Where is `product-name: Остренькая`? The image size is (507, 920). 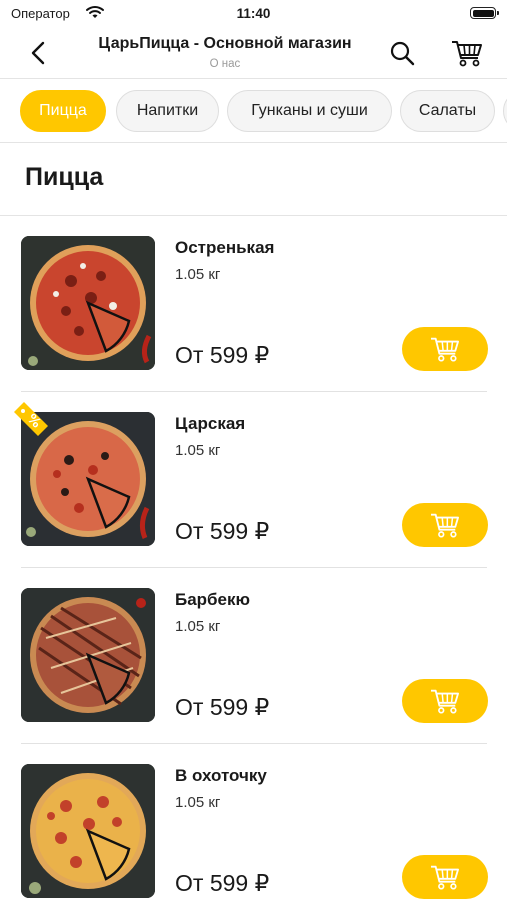 product-name: Остренькая is located at coordinates (225, 247).